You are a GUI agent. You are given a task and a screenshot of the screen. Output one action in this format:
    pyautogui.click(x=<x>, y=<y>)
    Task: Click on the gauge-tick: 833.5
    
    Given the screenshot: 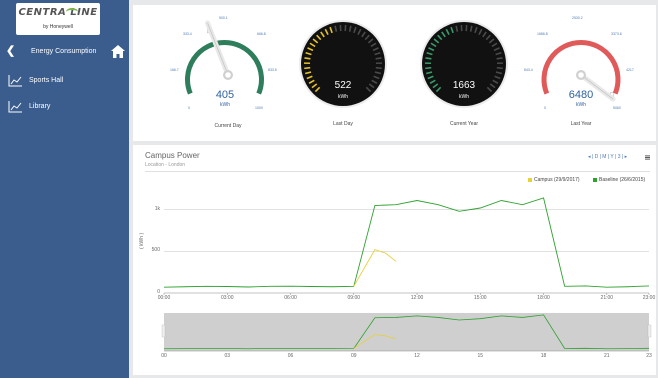 What is the action you would take?
    pyautogui.click(x=272, y=70)
    